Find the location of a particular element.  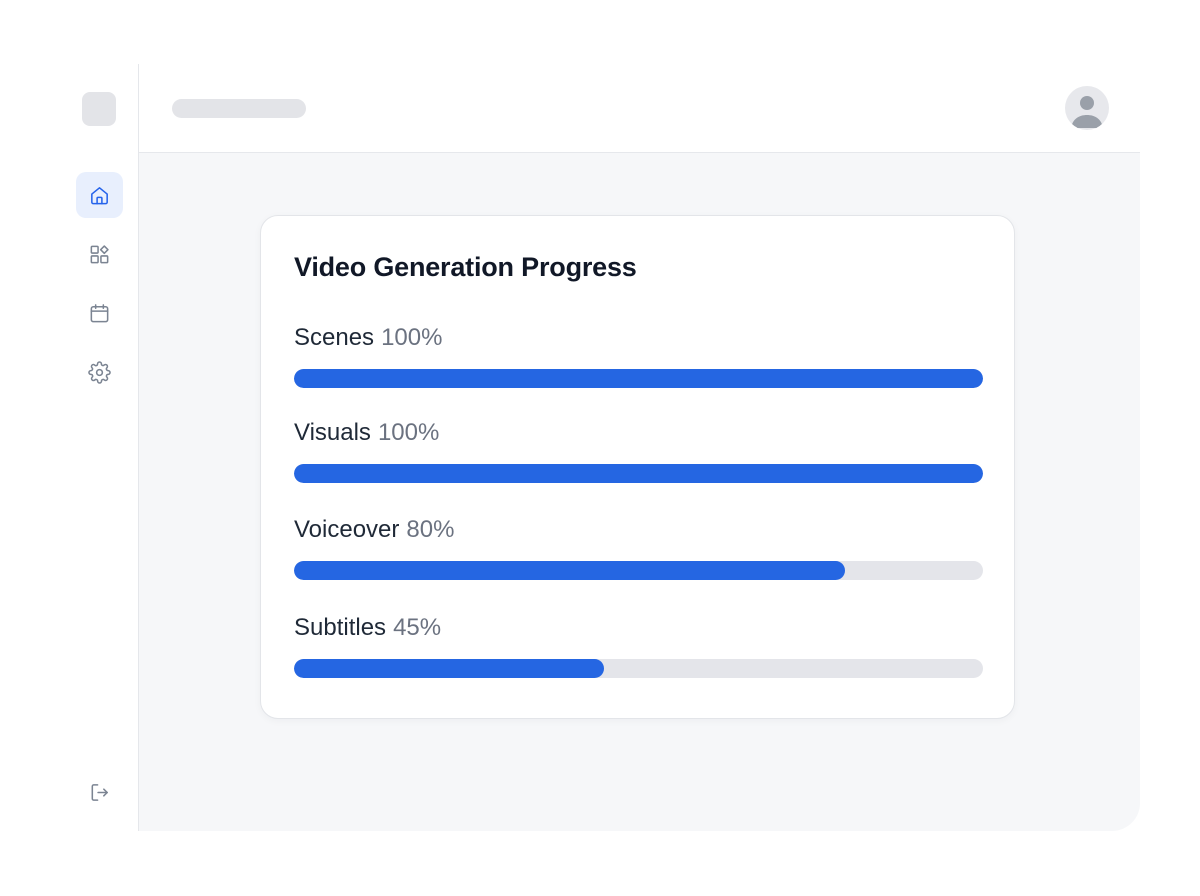

progress-name: Subtitles is located at coordinates (340, 627).